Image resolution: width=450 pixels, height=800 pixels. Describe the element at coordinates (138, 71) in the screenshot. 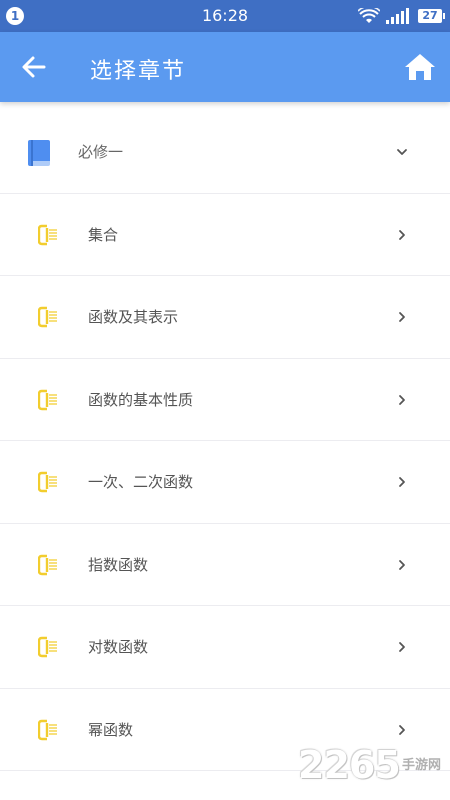

I see `page-title: 选择章节` at that location.